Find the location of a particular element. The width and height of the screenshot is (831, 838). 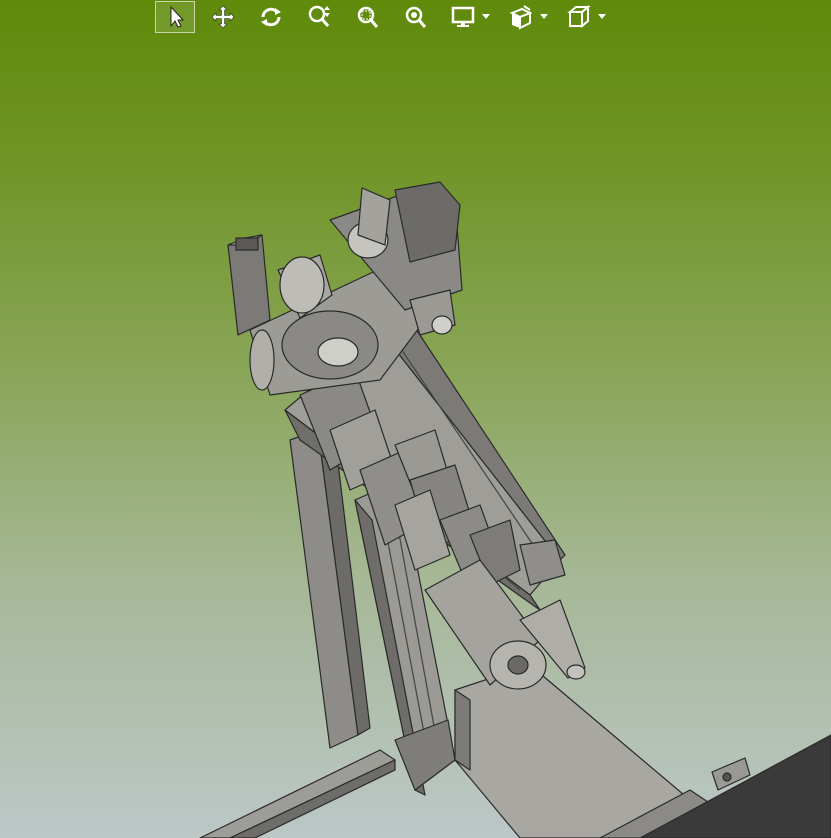

cube-icon is located at coordinates (579, 16).